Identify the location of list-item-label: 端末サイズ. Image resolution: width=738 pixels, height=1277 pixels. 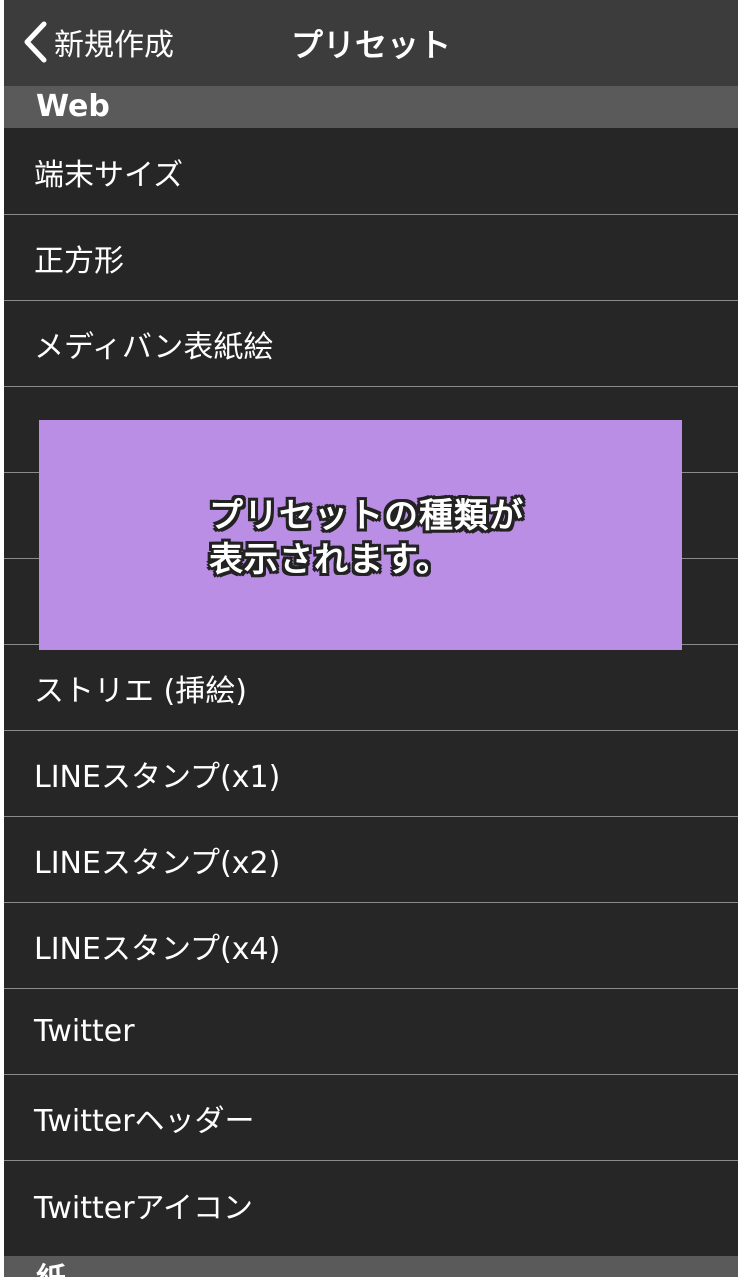
(109, 175).